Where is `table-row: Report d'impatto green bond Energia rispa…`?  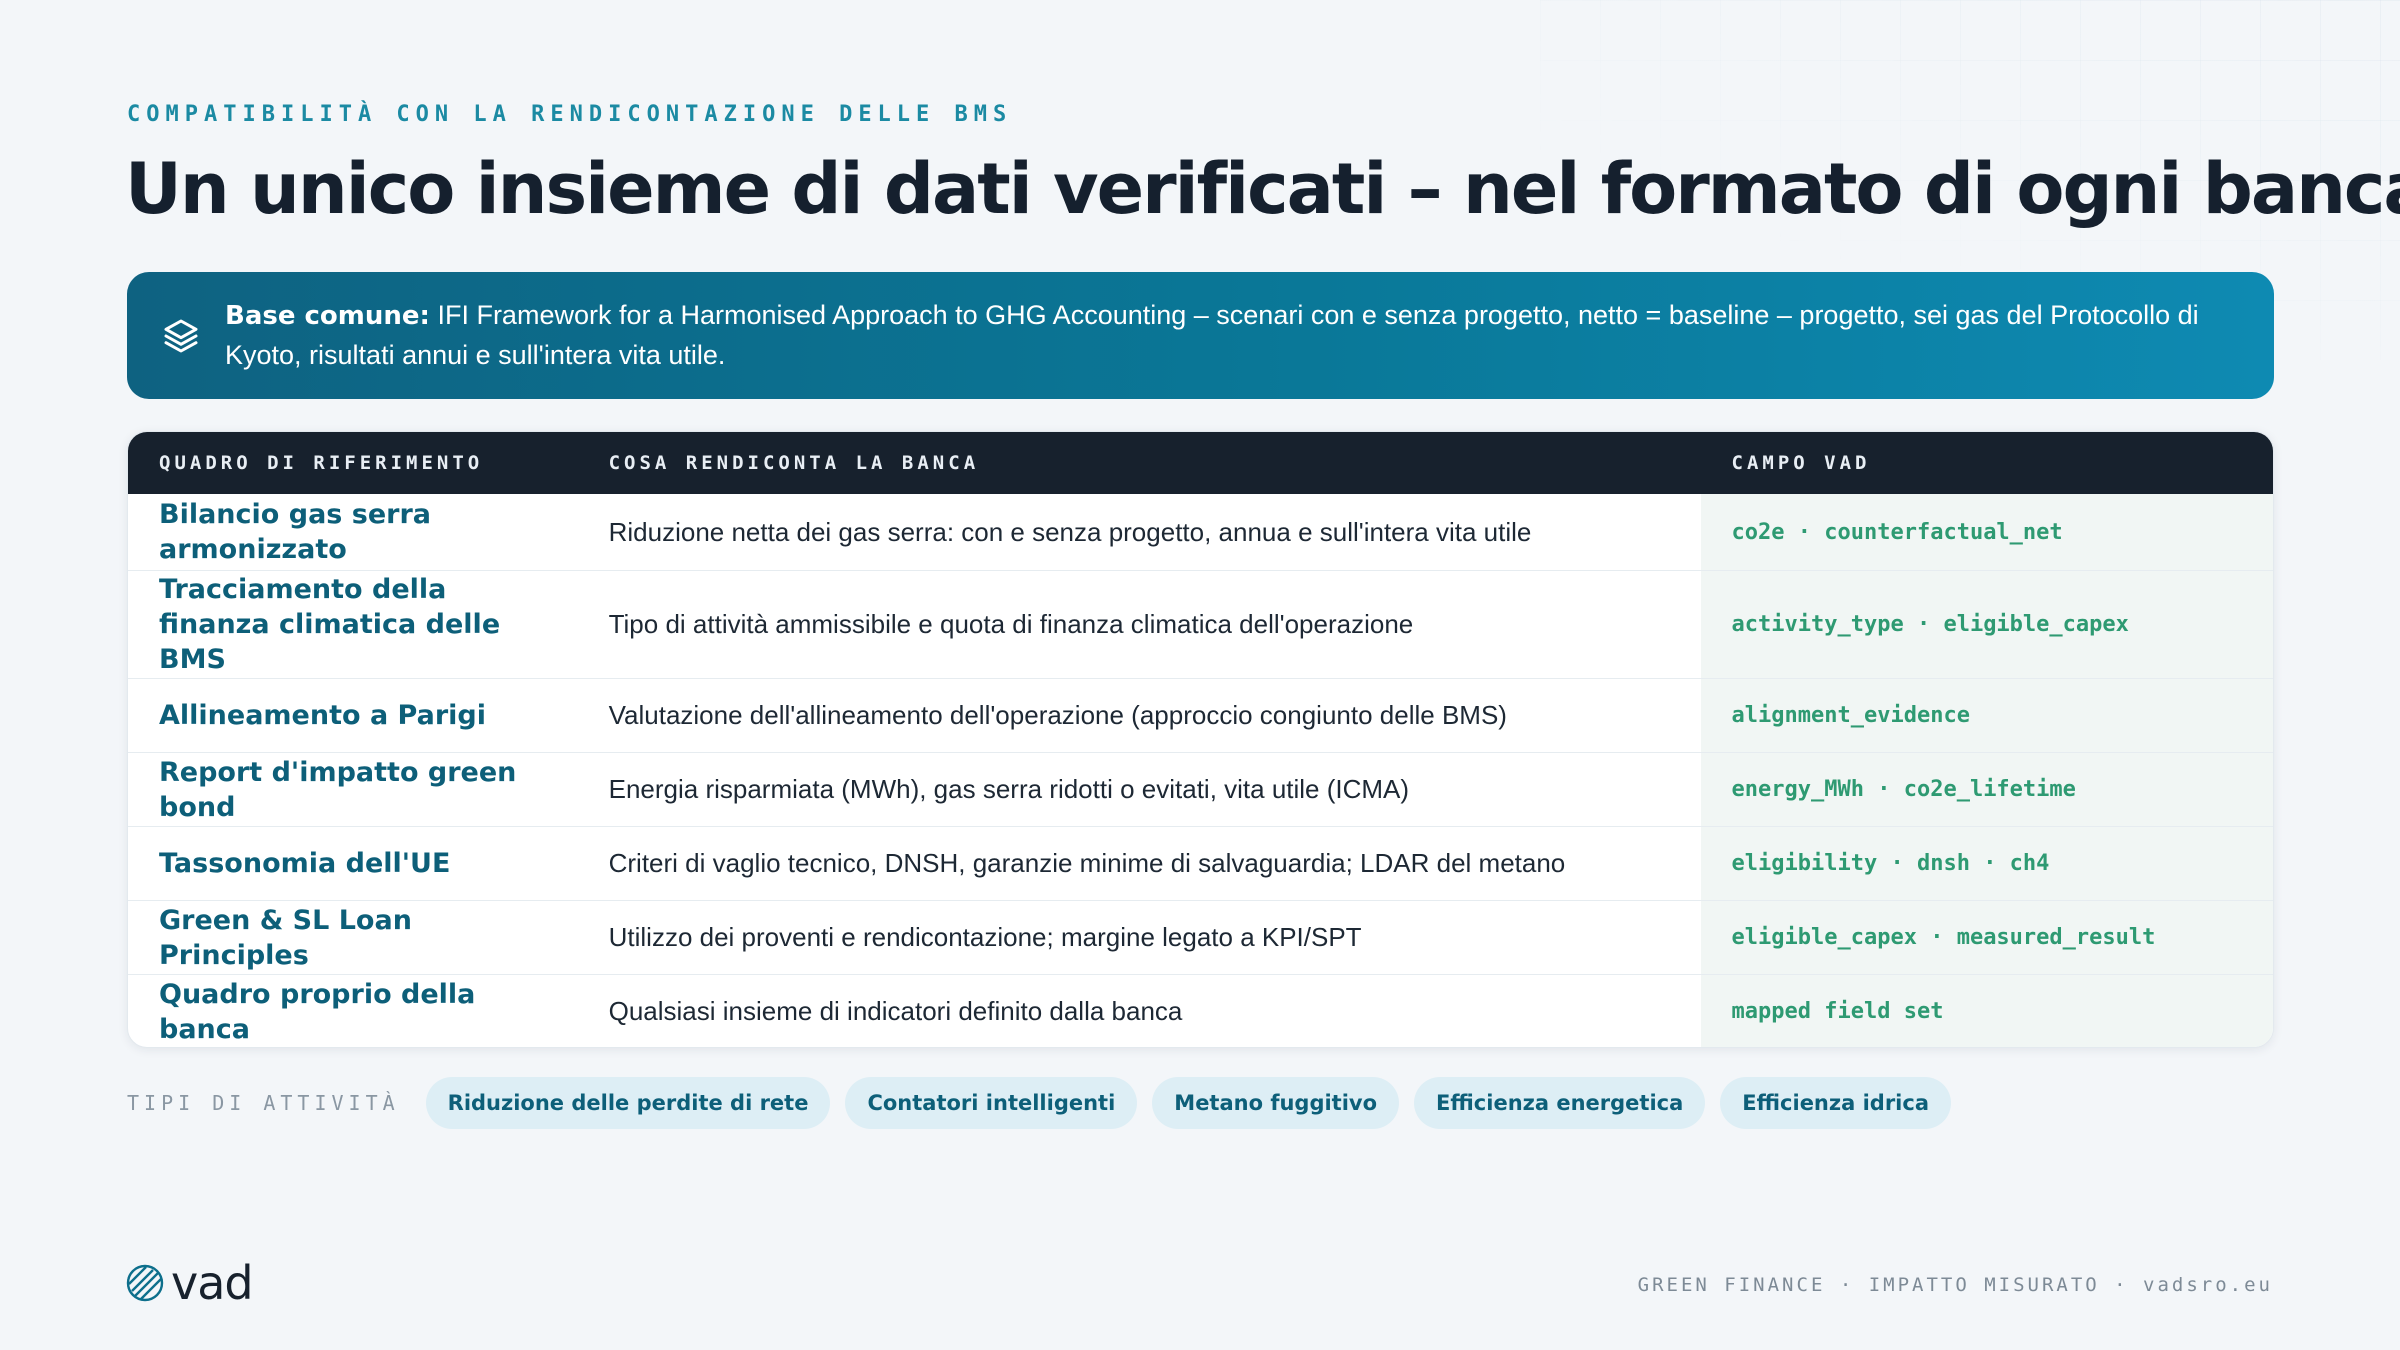 table-row: Report d'impatto green bond Energia rispa… is located at coordinates (1200, 789).